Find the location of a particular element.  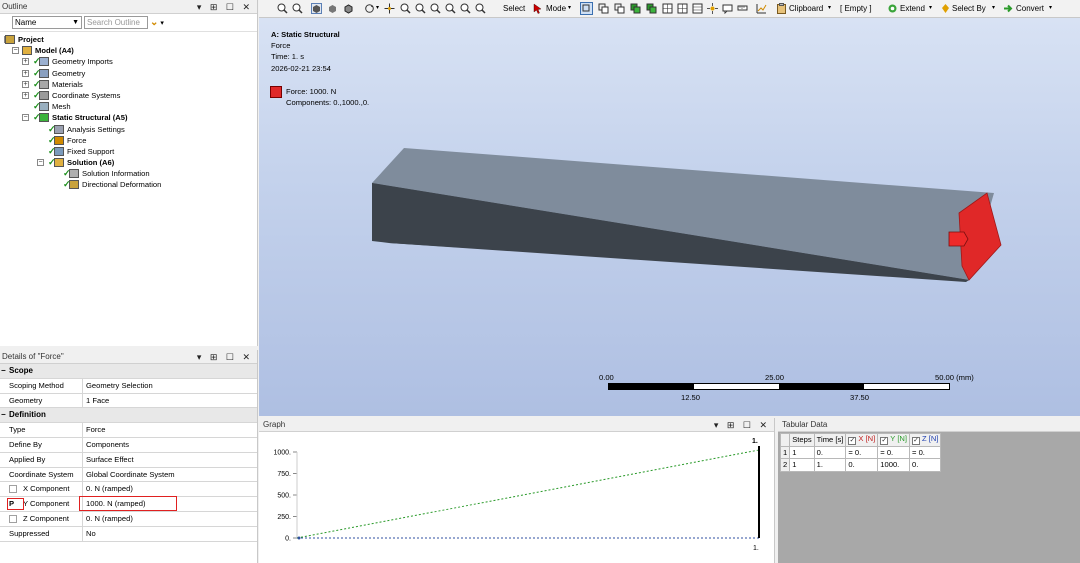

vertex-select-icon is located at coordinates (586, 8).